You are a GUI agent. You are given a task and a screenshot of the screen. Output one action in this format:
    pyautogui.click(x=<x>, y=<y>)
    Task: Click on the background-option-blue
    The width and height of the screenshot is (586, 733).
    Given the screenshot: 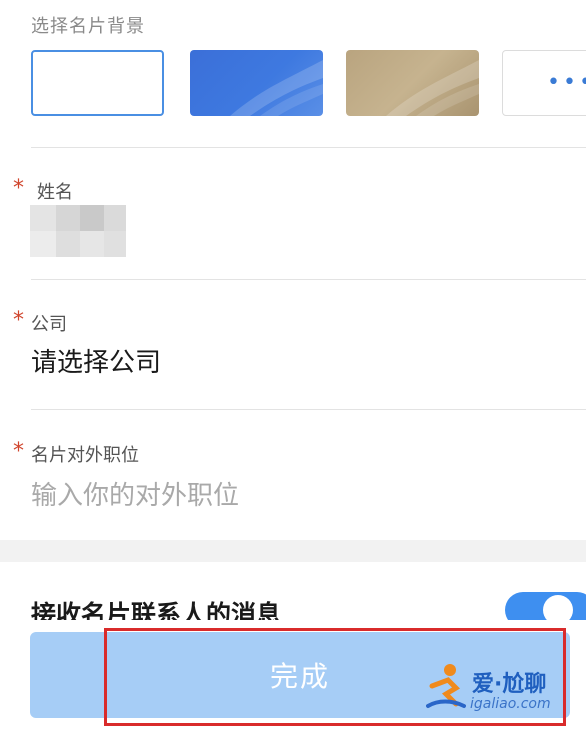 What is the action you would take?
    pyautogui.click(x=256, y=83)
    